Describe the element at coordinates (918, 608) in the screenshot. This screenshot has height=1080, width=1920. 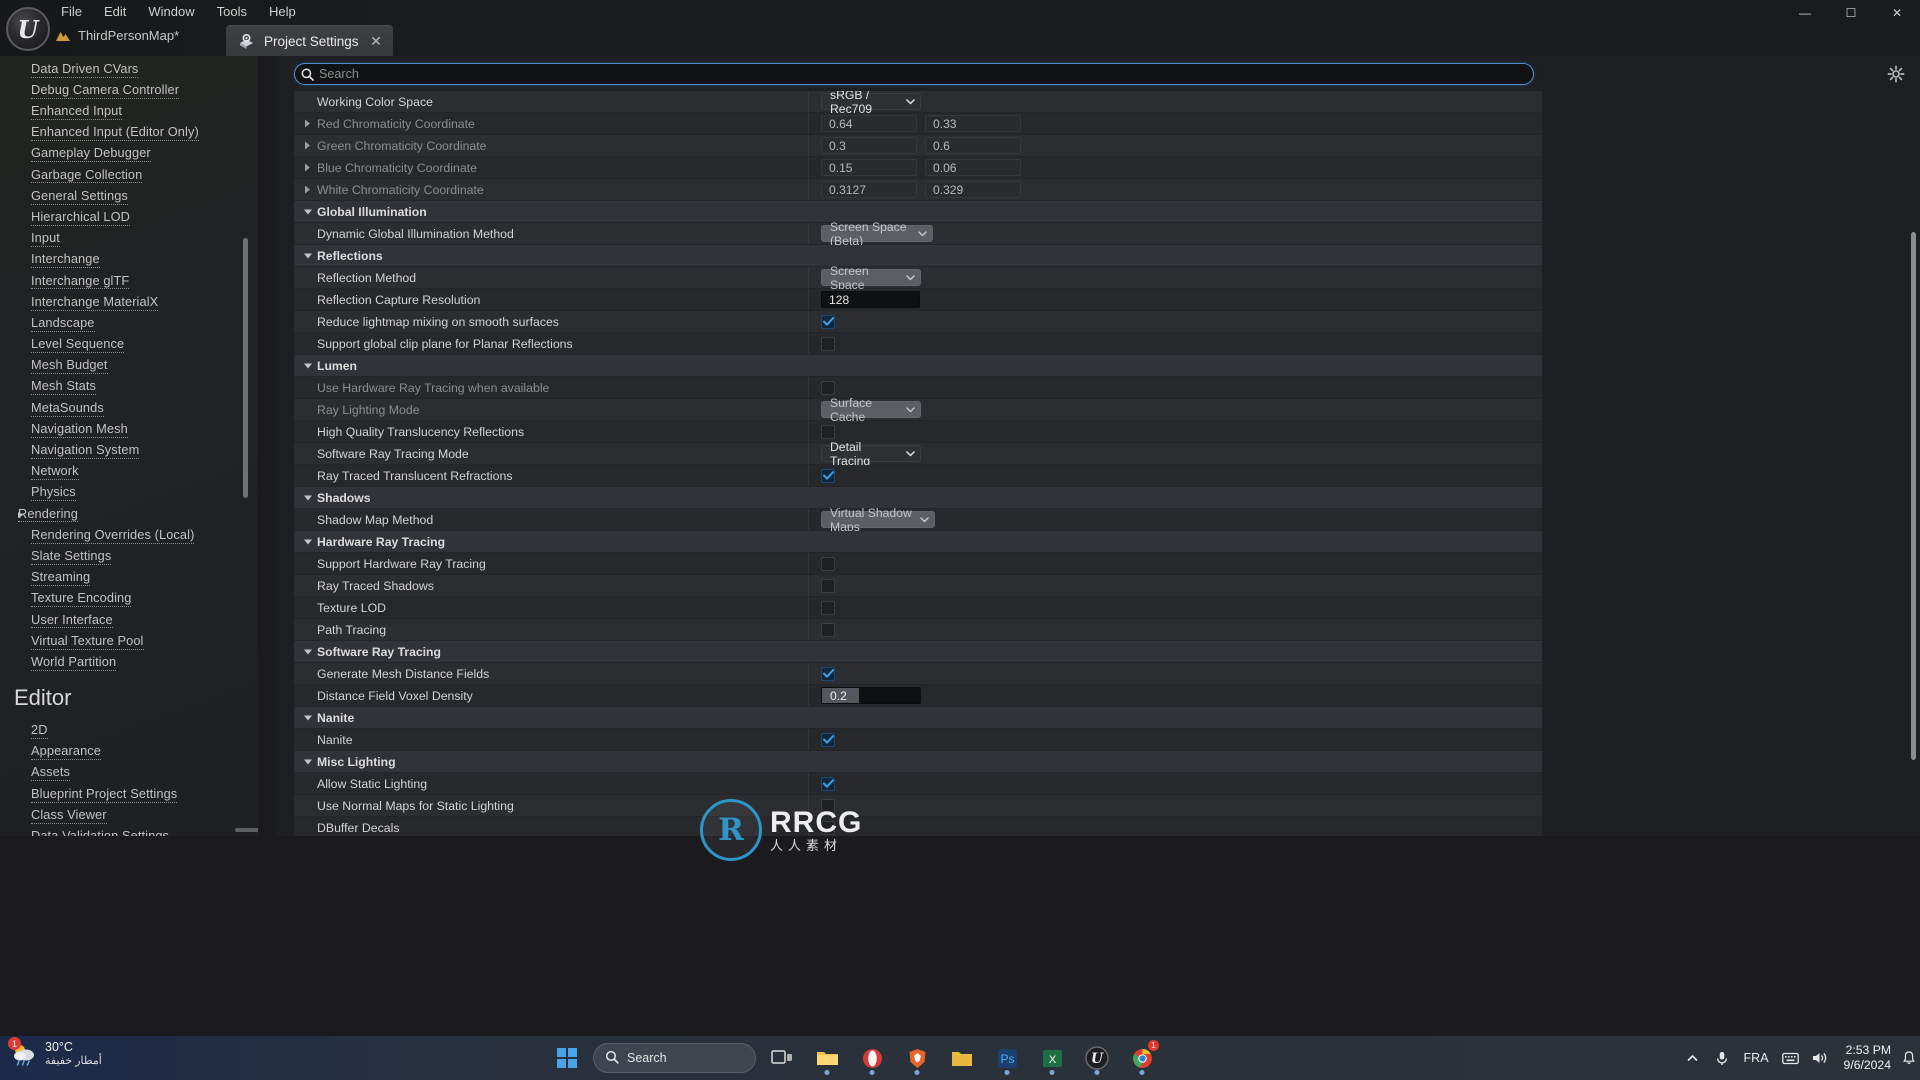
I see `property-row-texture-lod: Texture LOD` at that location.